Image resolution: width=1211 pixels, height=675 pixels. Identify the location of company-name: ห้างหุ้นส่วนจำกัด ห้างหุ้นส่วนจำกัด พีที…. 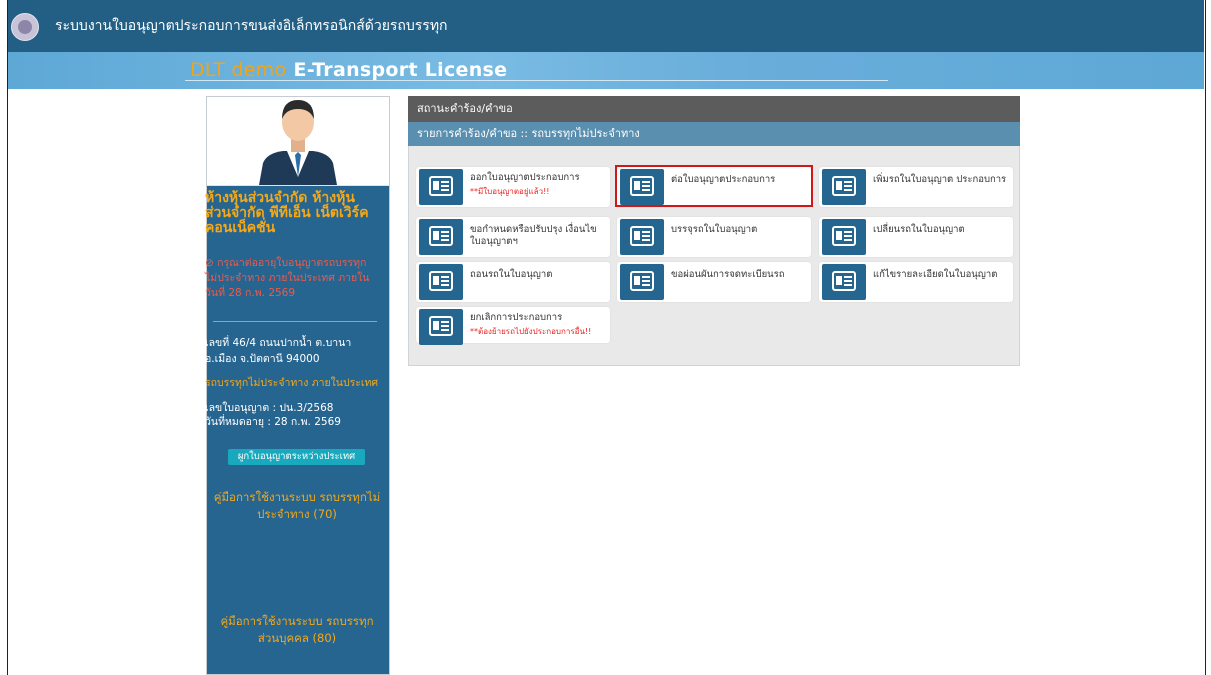
(287, 213).